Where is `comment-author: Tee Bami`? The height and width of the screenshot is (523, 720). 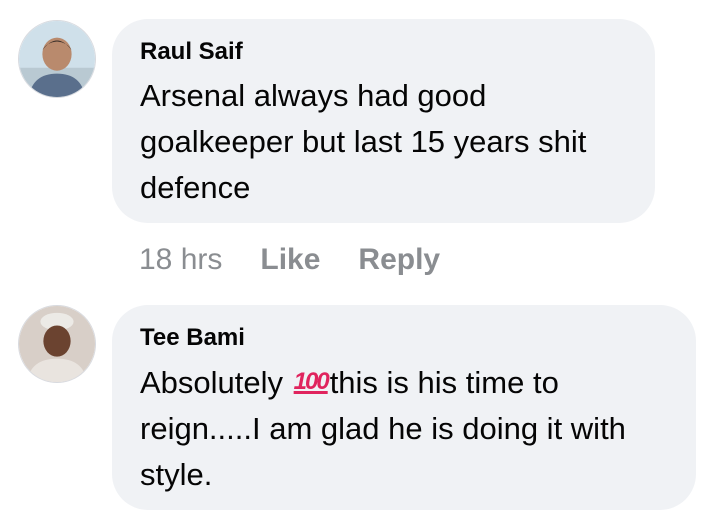
comment-author: Tee Bami is located at coordinates (406, 338).